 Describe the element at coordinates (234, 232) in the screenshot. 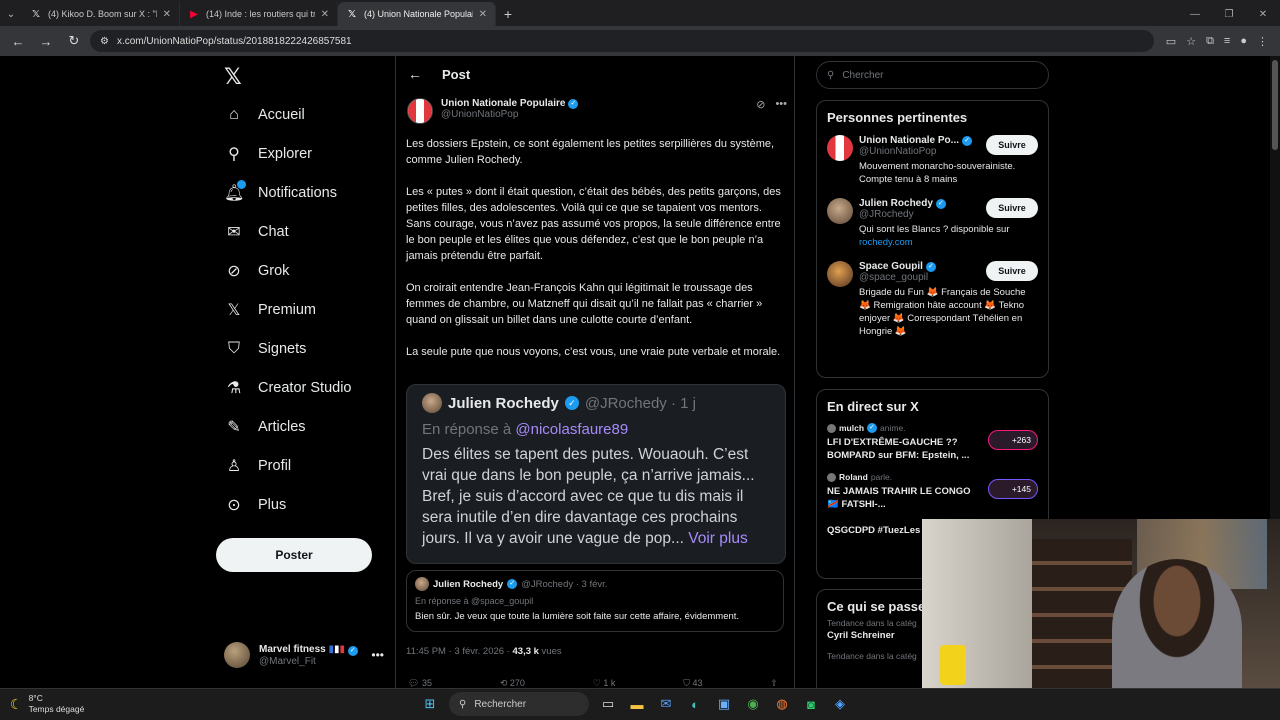

I see `mail-icon: ✉` at that location.